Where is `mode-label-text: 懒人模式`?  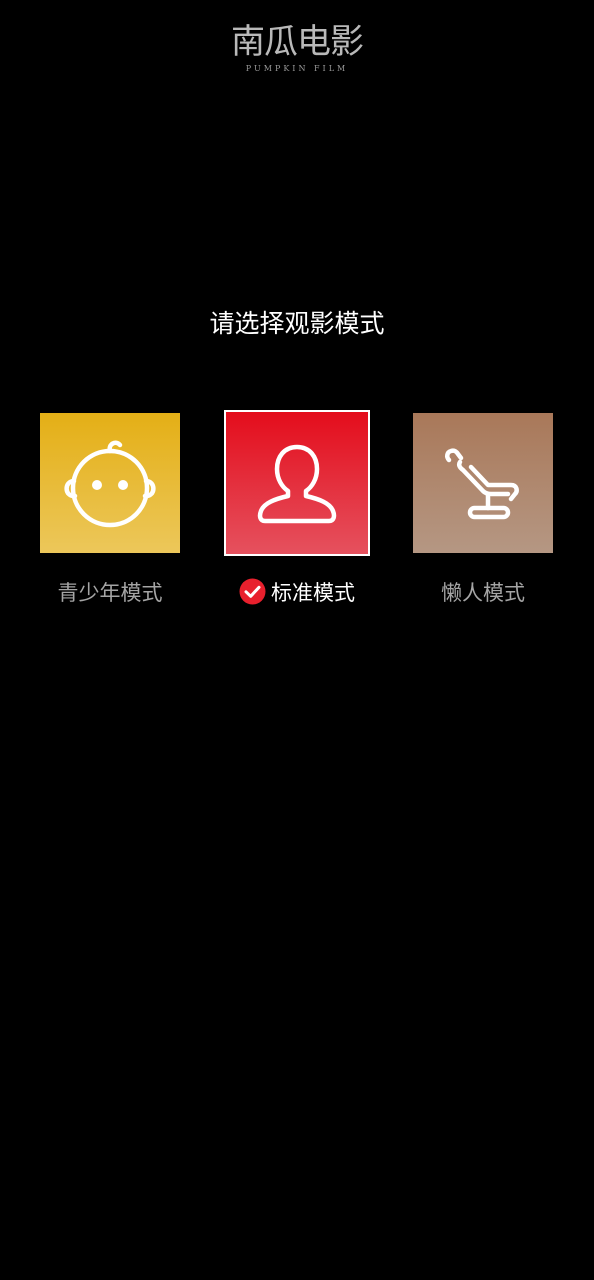 mode-label-text: 懒人模式 is located at coordinates (483, 593).